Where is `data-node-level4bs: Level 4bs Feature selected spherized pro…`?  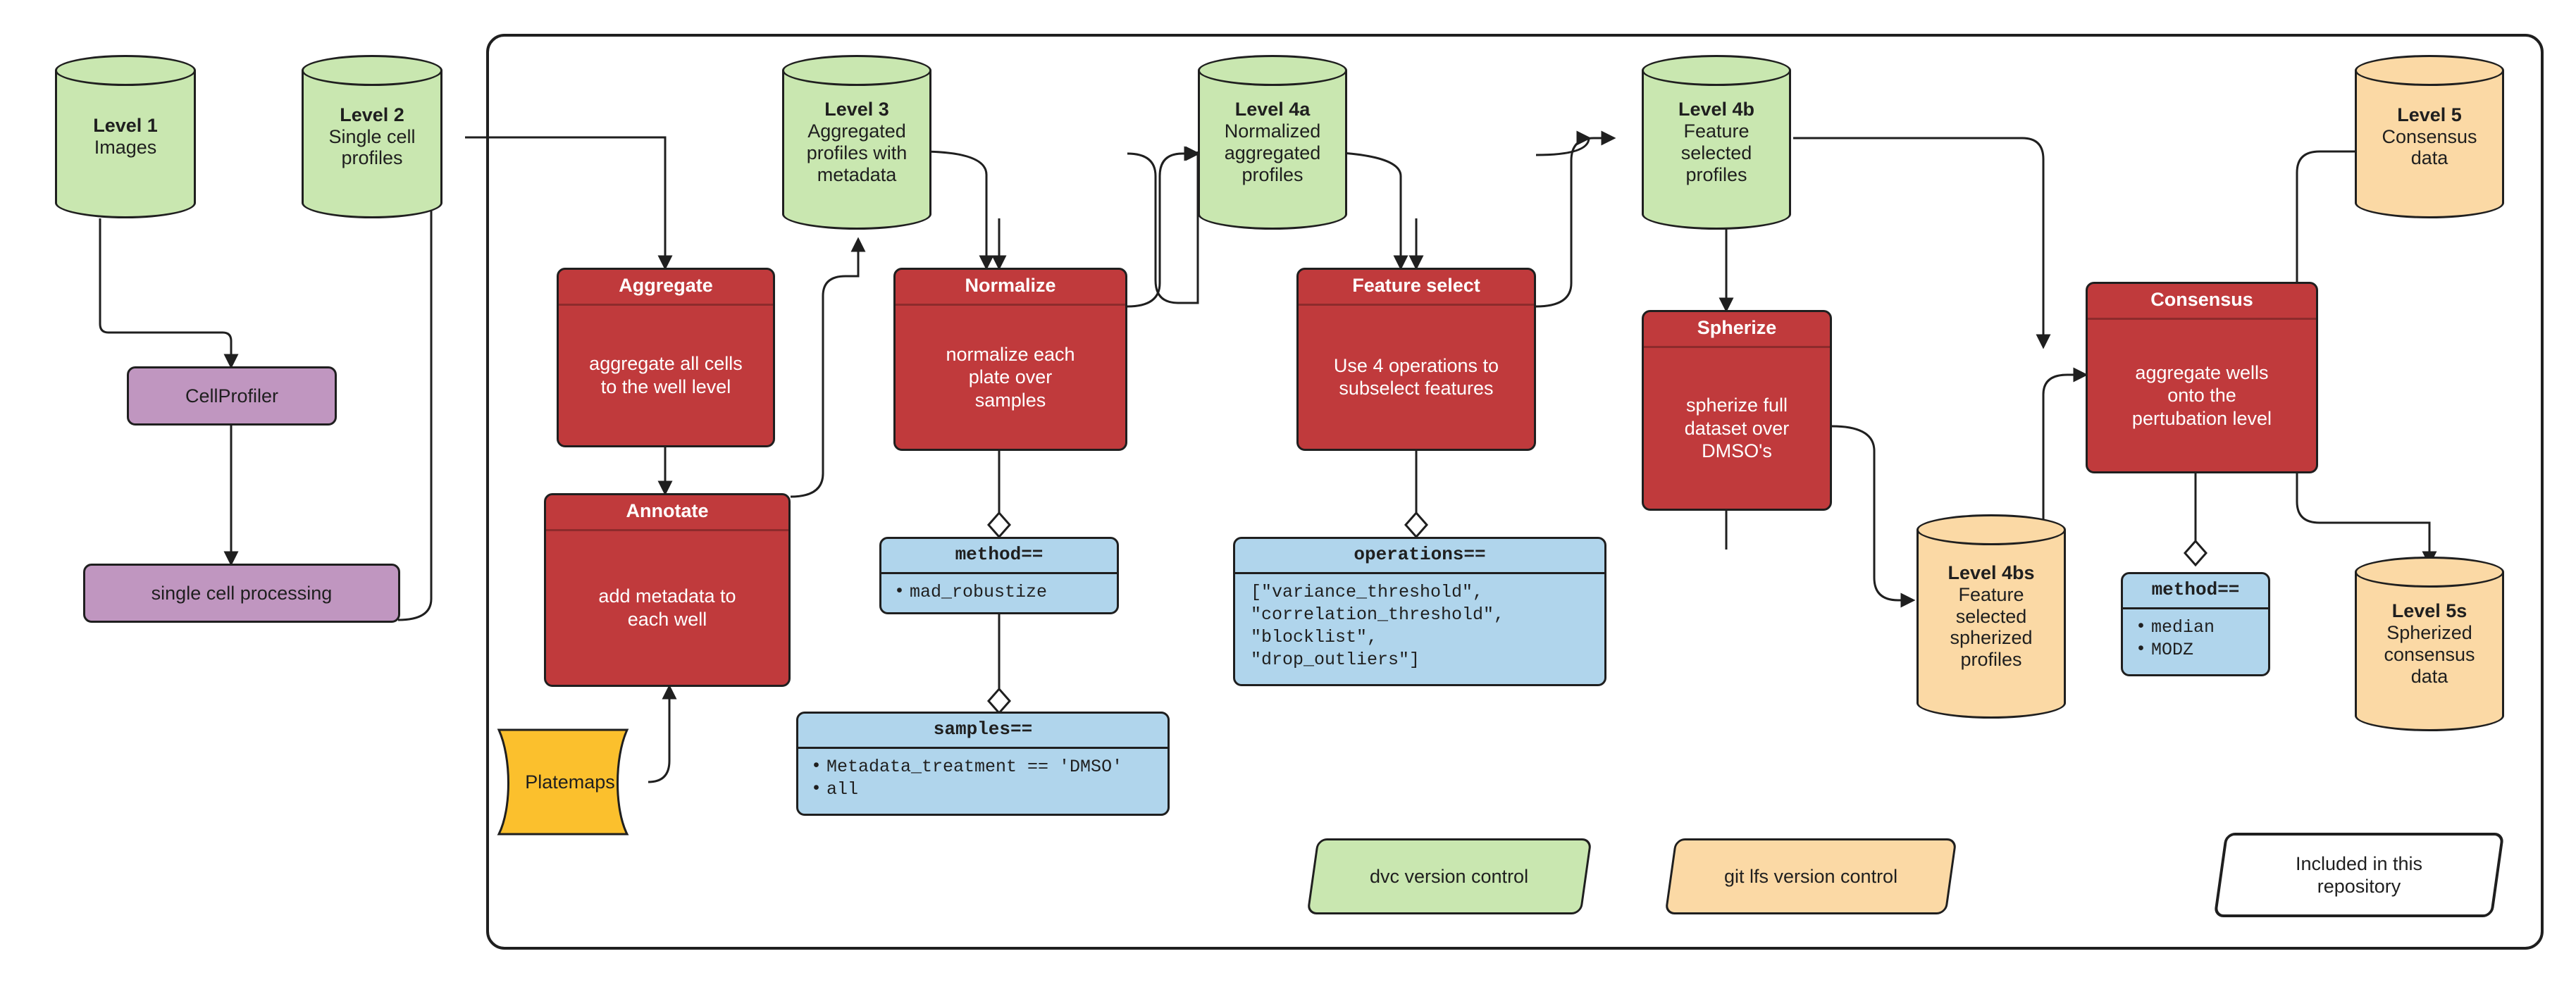
data-node-level4bs: Level 4bs Feature selected spherized pro… is located at coordinates (1991, 616).